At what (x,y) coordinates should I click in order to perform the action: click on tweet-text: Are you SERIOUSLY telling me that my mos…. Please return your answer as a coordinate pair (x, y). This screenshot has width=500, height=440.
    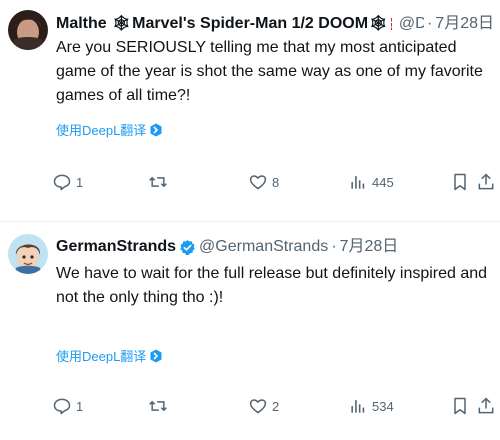
    Looking at the image, I should click on (269, 71).